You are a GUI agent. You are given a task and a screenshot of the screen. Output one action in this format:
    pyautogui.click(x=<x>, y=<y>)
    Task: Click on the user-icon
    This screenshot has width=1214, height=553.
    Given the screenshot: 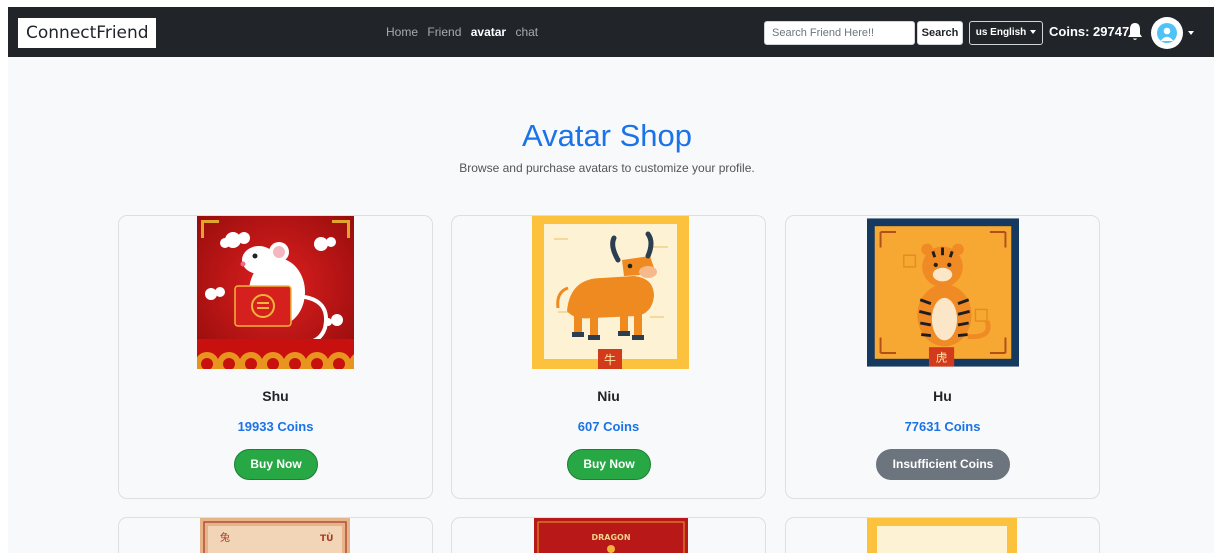 What is the action you would take?
    pyautogui.click(x=1167, y=34)
    